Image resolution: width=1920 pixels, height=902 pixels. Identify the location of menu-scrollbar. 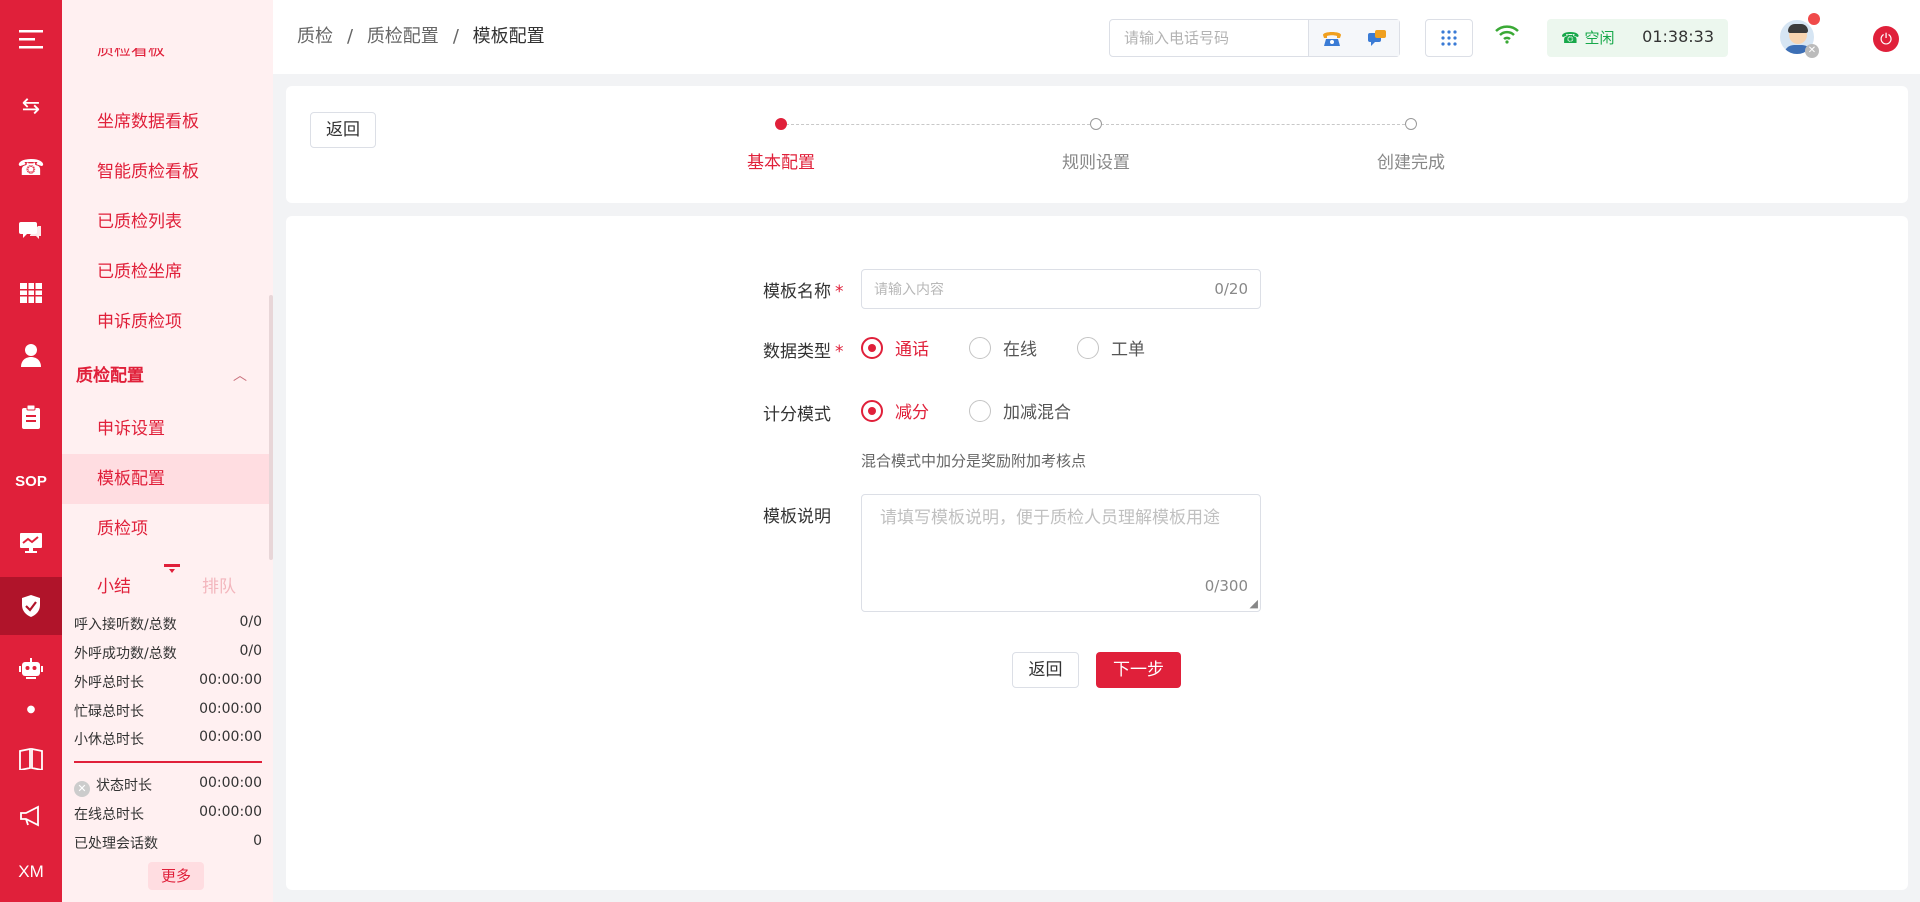
(271, 427).